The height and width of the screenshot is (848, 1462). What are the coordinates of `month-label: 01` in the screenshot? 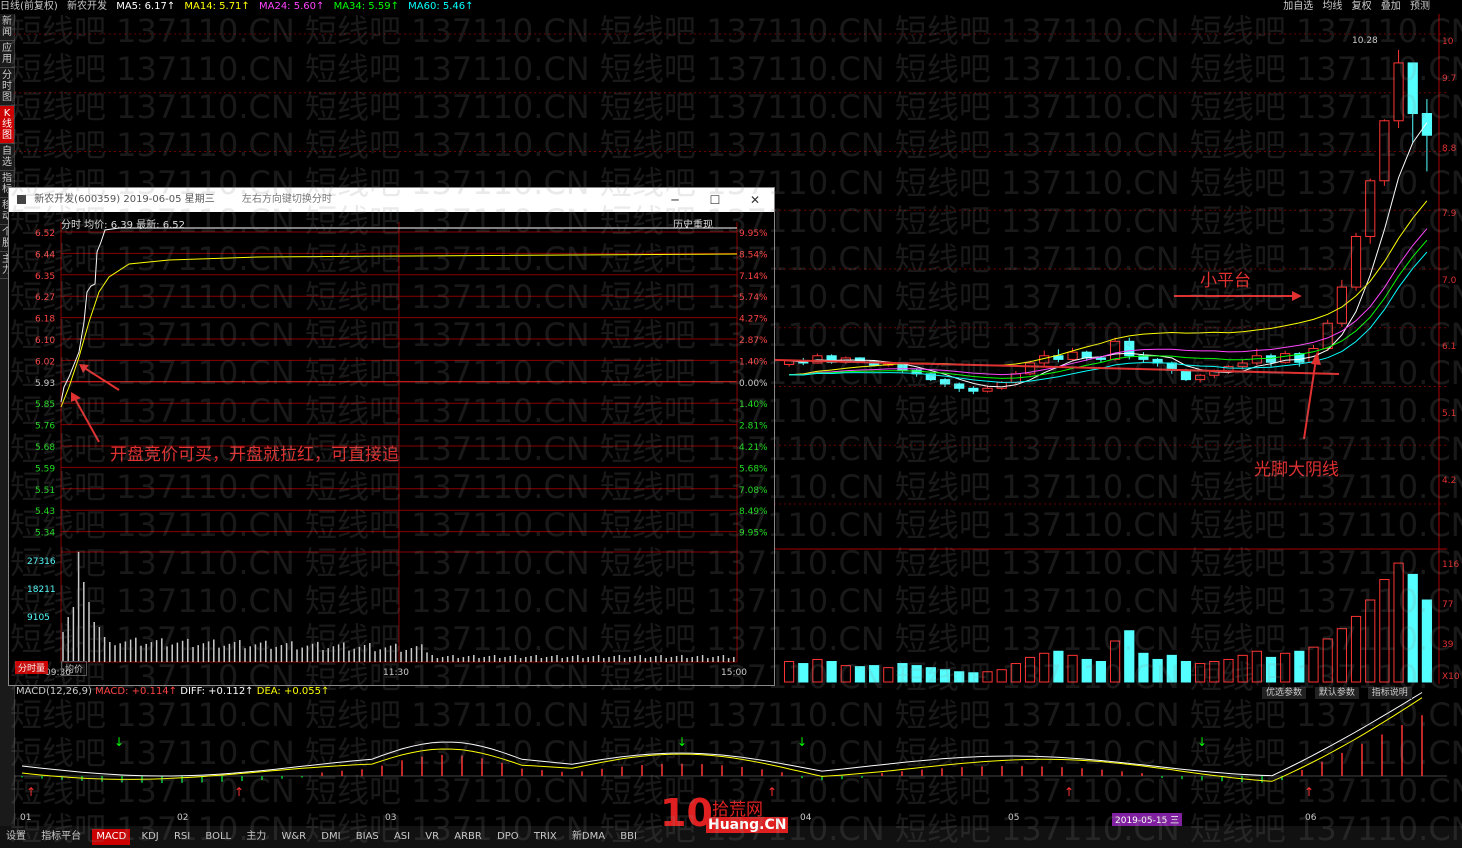 It's located at (26, 818).